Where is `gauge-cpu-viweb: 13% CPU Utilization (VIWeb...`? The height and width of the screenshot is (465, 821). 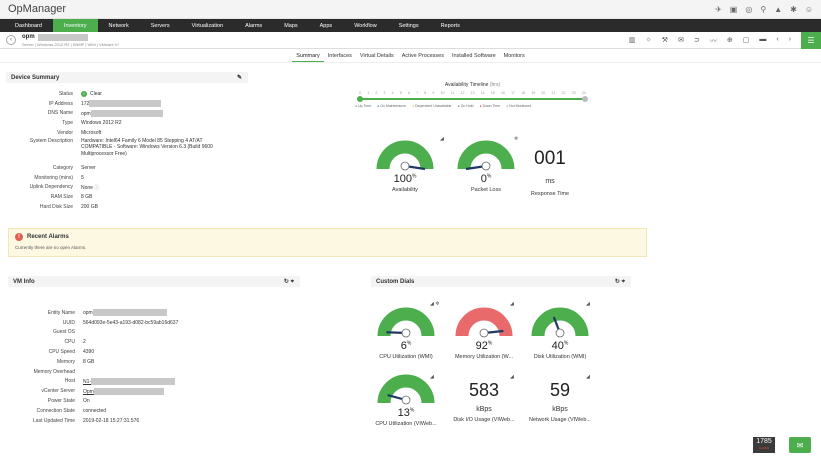
gauge-cpu-viweb: 13% CPU Utilization (VIWeb... is located at coordinates (406, 399).